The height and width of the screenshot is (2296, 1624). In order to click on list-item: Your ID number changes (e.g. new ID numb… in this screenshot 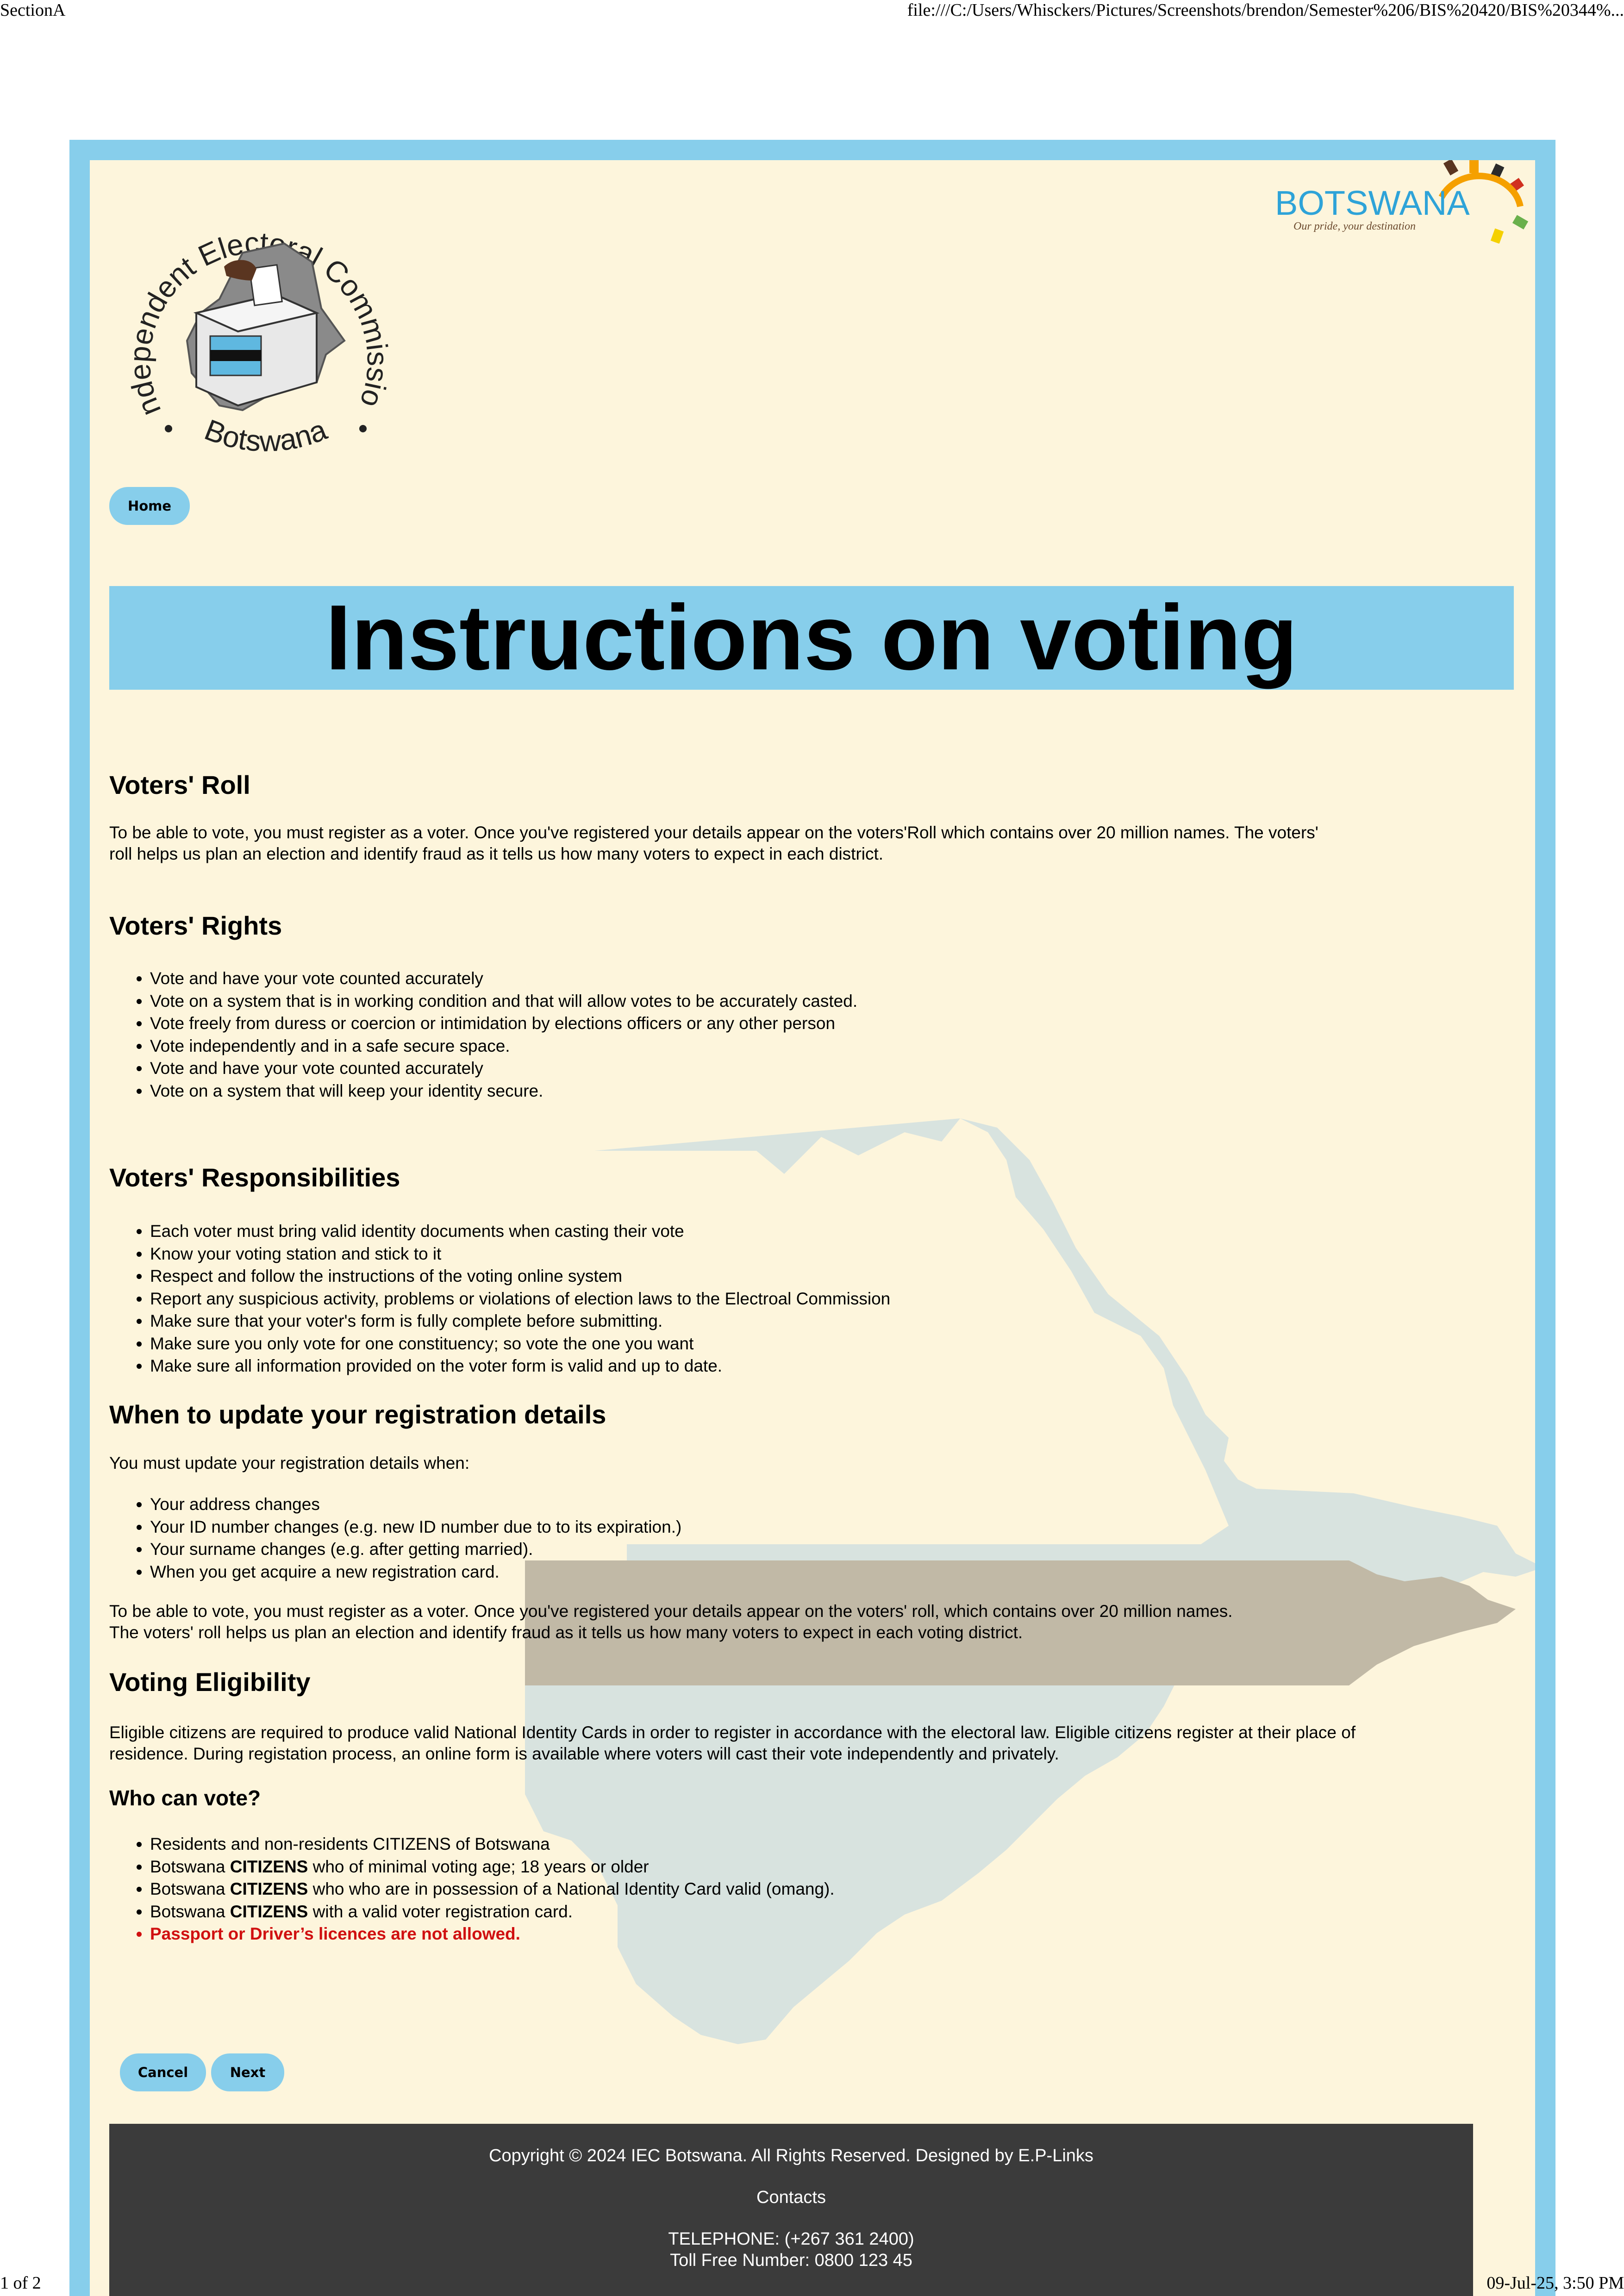, I will do `click(415, 1527)`.